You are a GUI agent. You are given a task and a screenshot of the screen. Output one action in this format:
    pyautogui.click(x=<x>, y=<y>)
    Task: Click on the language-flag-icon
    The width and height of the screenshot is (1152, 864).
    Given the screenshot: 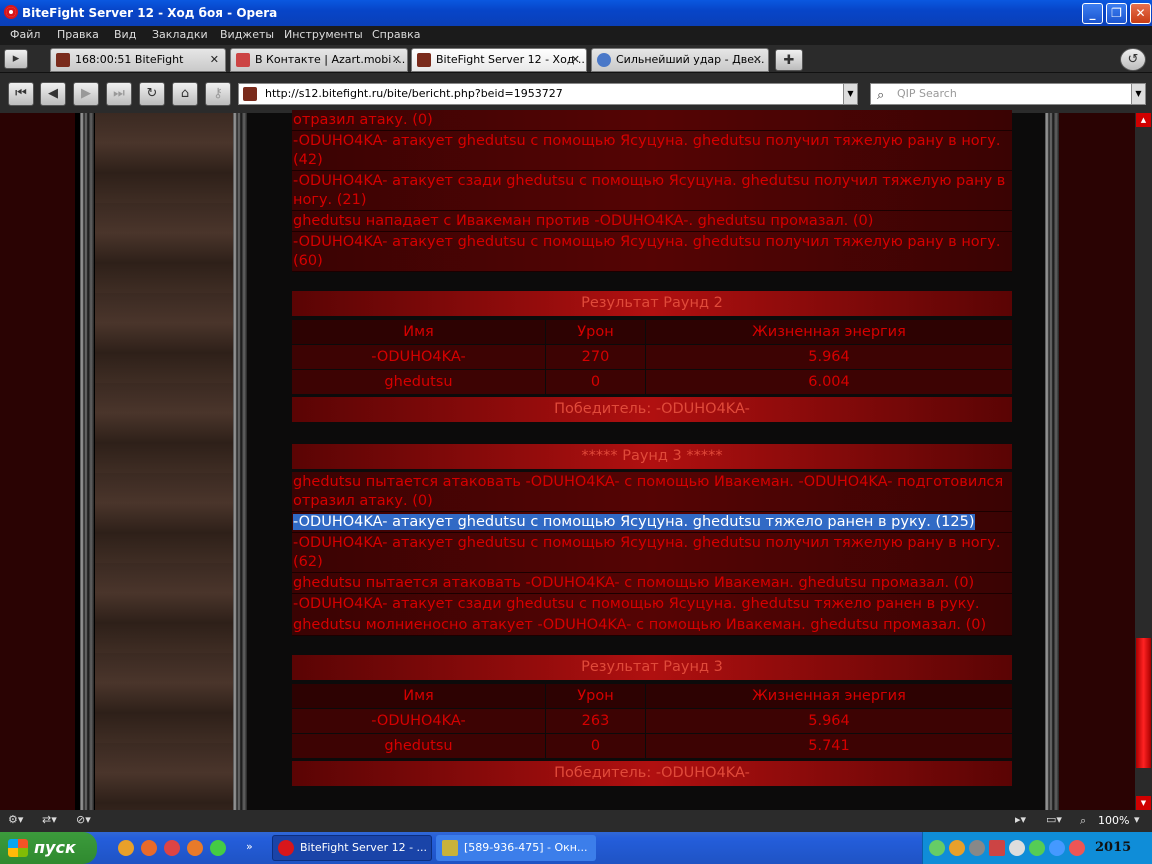 What is the action you would take?
    pyautogui.click(x=997, y=848)
    